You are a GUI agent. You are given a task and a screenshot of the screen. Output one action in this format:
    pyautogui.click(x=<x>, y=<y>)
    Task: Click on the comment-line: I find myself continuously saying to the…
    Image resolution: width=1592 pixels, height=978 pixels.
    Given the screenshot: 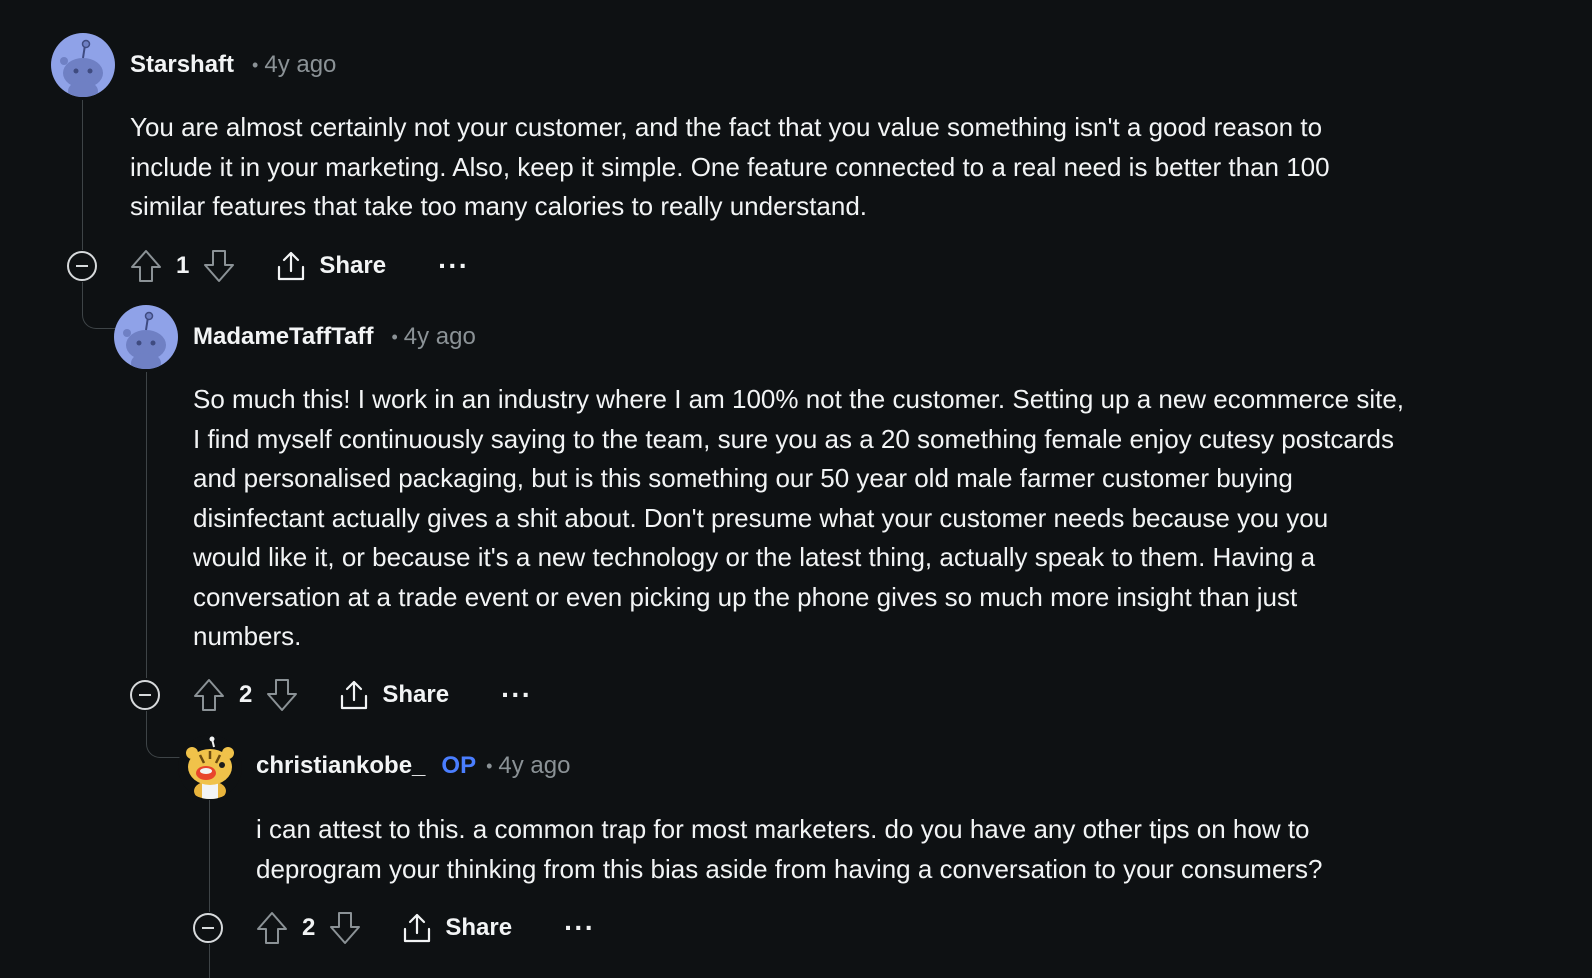 What is the action you would take?
    pyautogui.click(x=793, y=438)
    